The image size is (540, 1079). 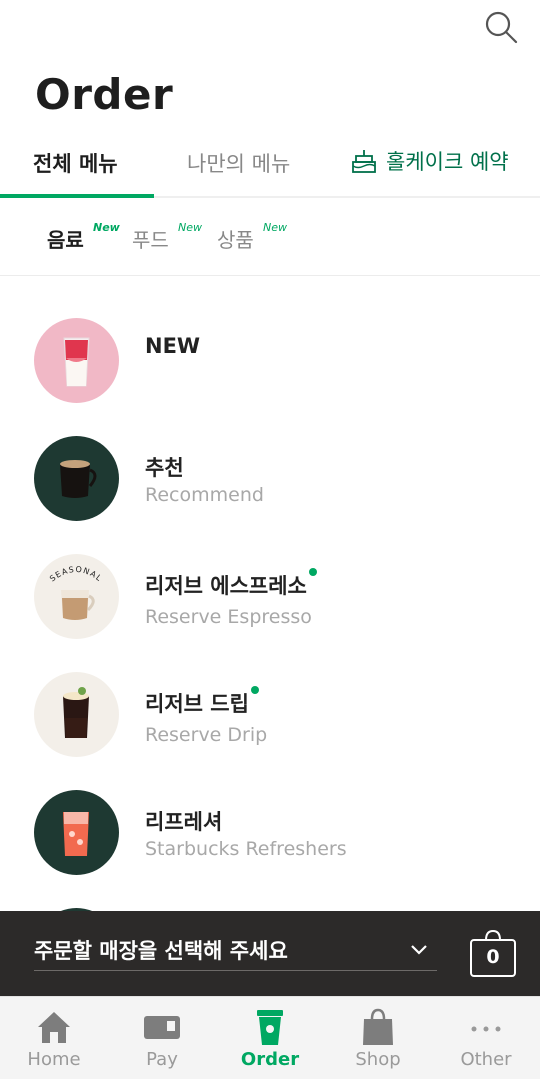 I want to click on cake-icon, so click(x=364, y=161).